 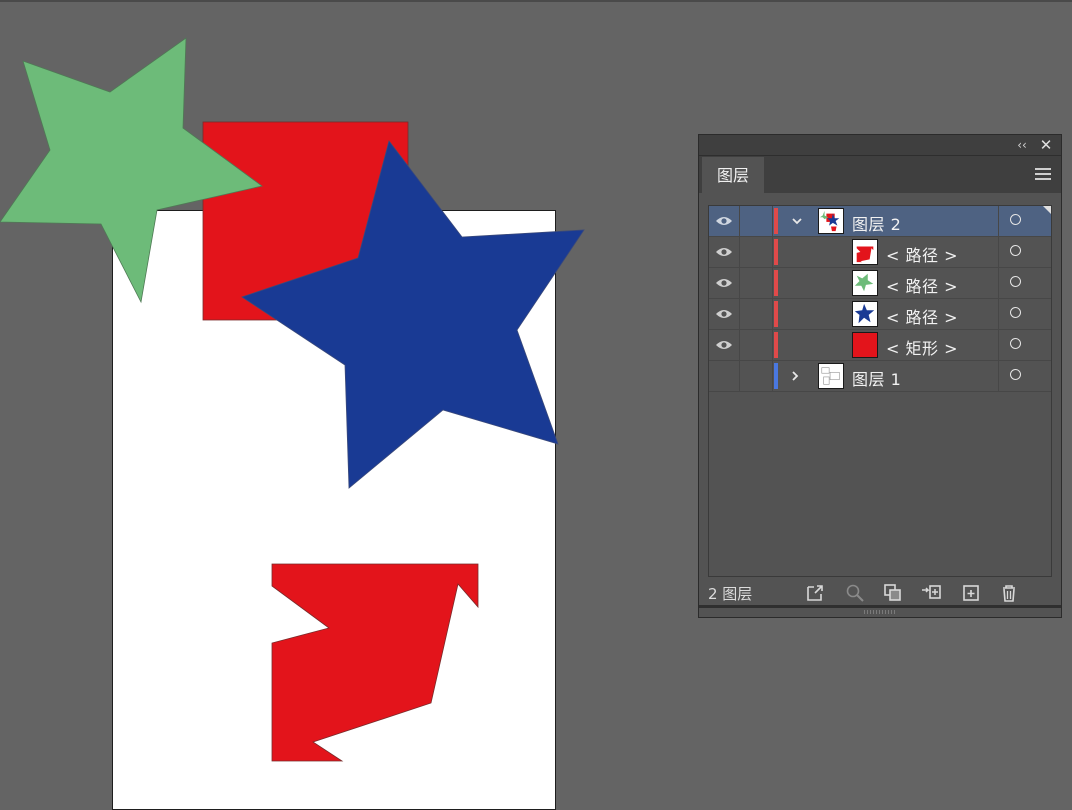 What do you see at coordinates (893, 593) in the screenshot?
I see `clipping-mask-icon` at bounding box center [893, 593].